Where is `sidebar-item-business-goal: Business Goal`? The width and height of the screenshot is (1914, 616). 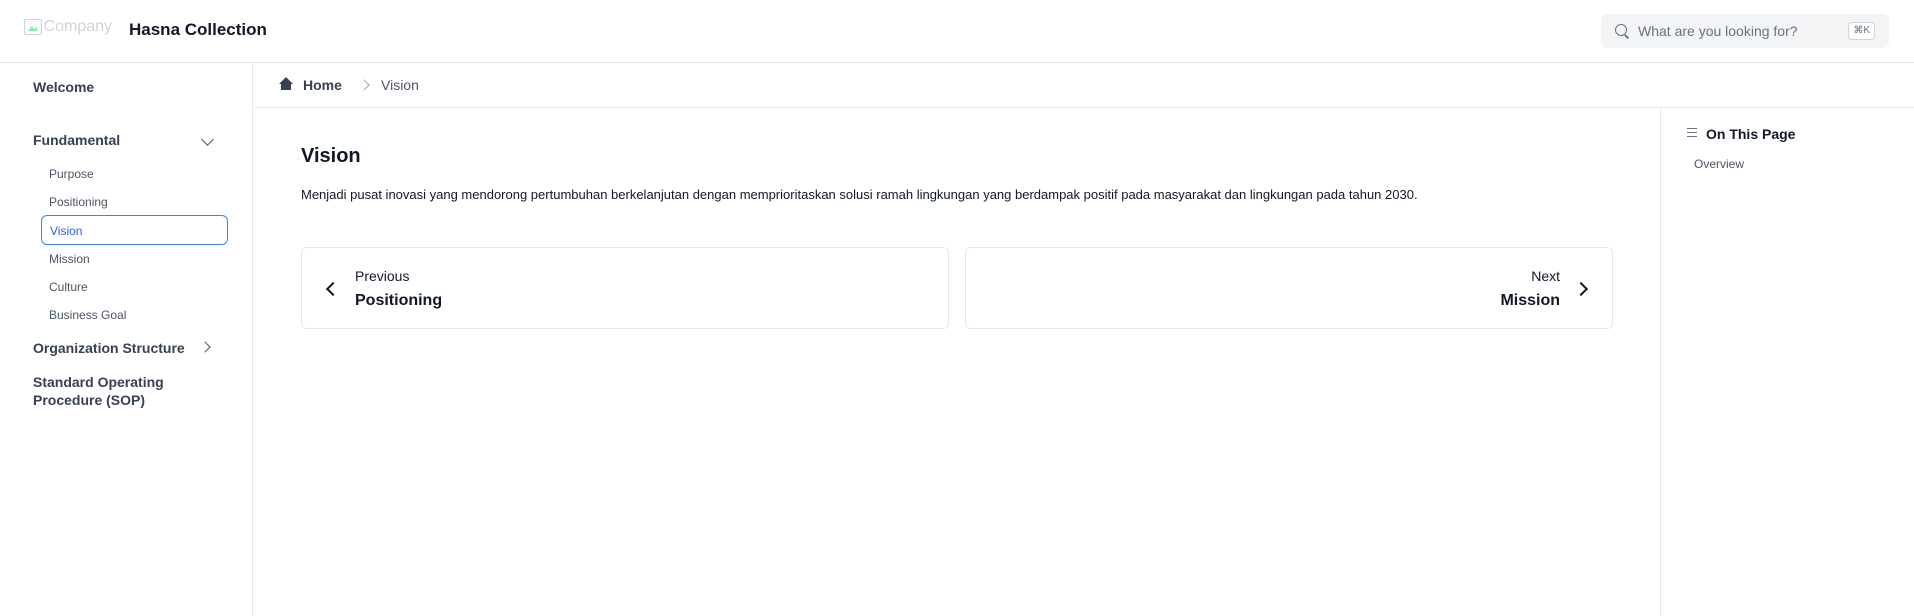
sidebar-item-business-goal: Business Goal is located at coordinates (87, 315).